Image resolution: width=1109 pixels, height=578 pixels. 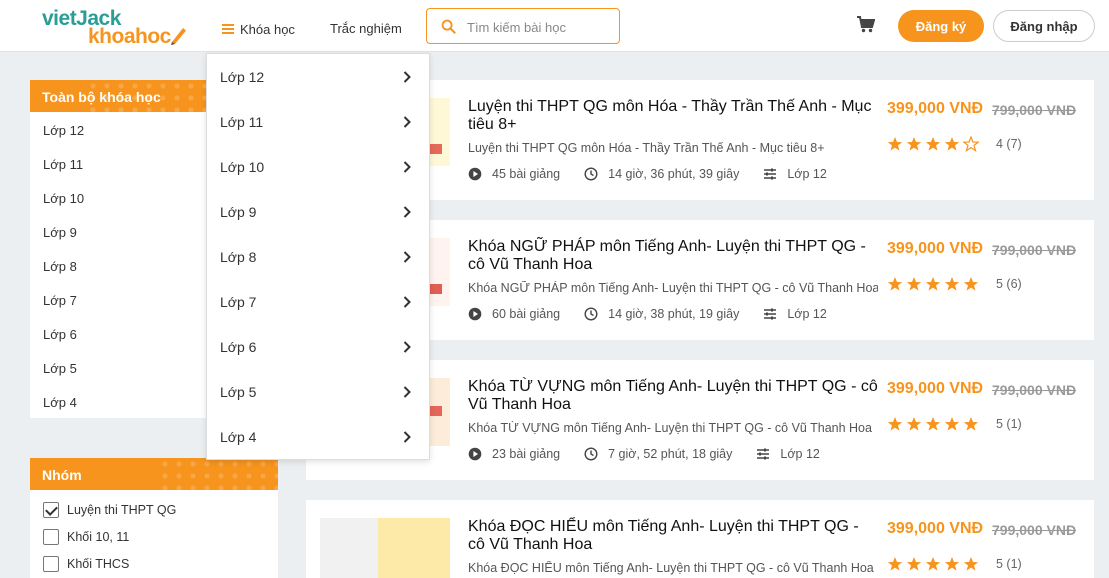 What do you see at coordinates (526, 314) in the screenshot?
I see `lessons-label: 60 bài giảng` at bounding box center [526, 314].